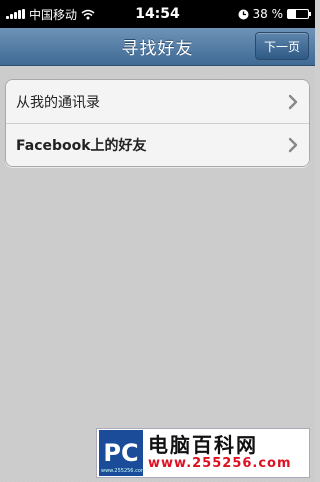 Image resolution: width=320 pixels, height=482 pixels. Describe the element at coordinates (243, 14) in the screenshot. I see `clock-icon` at that location.